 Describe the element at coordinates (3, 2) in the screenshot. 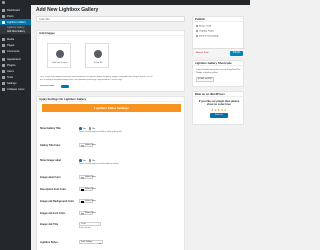

I see `wordpress-logo-icon` at that location.